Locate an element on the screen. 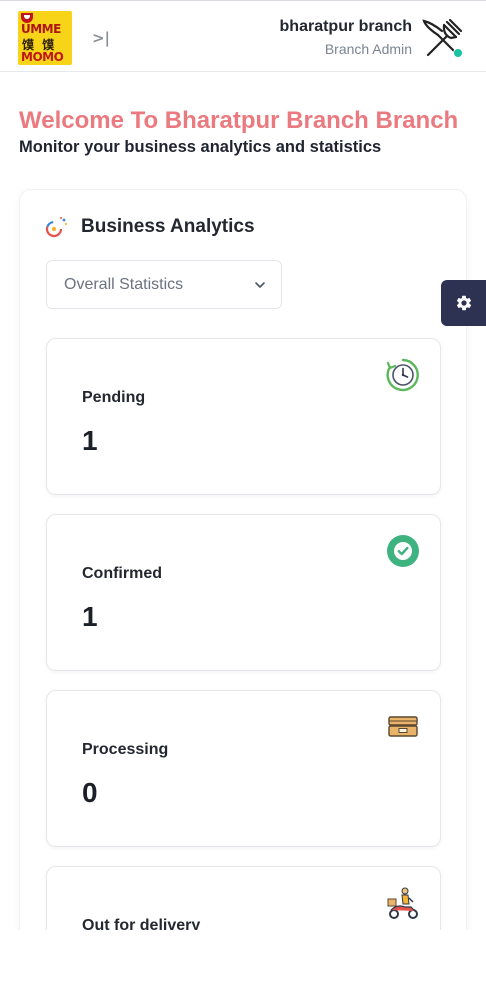 The height and width of the screenshot is (1000, 486). stat-card-processing: Processing 0 is located at coordinates (243, 768).